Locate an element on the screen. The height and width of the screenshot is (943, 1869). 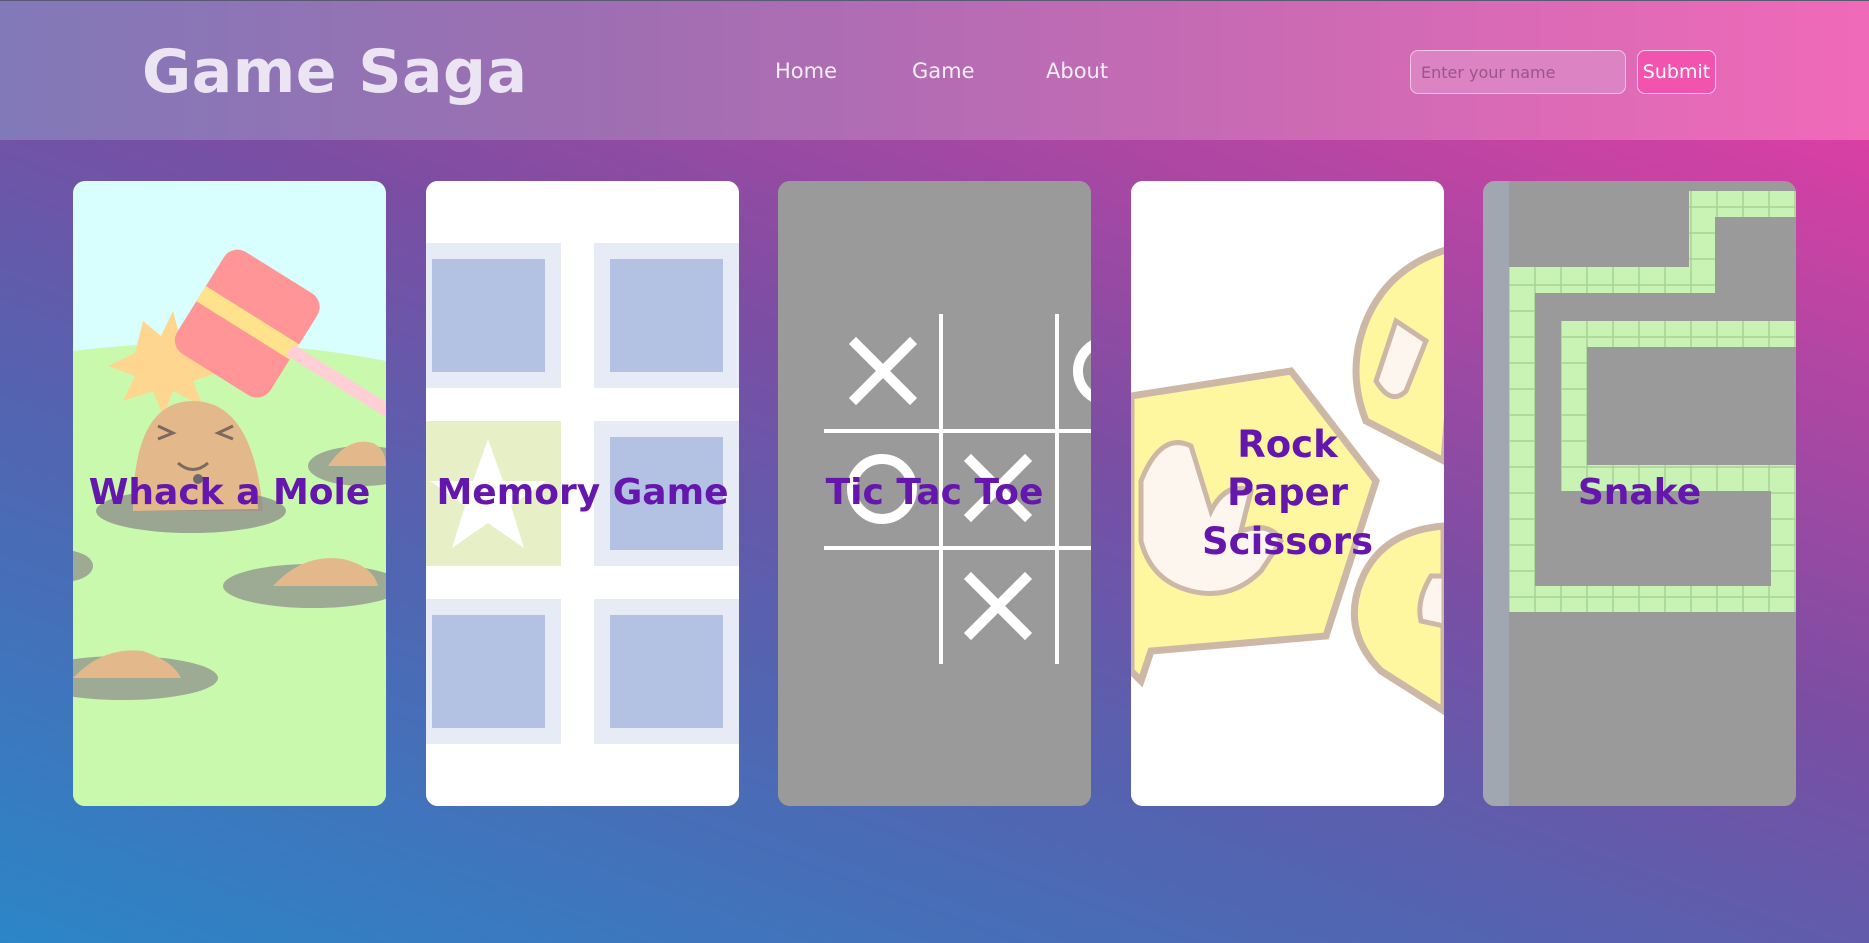
nav-game: Game is located at coordinates (943, 71).